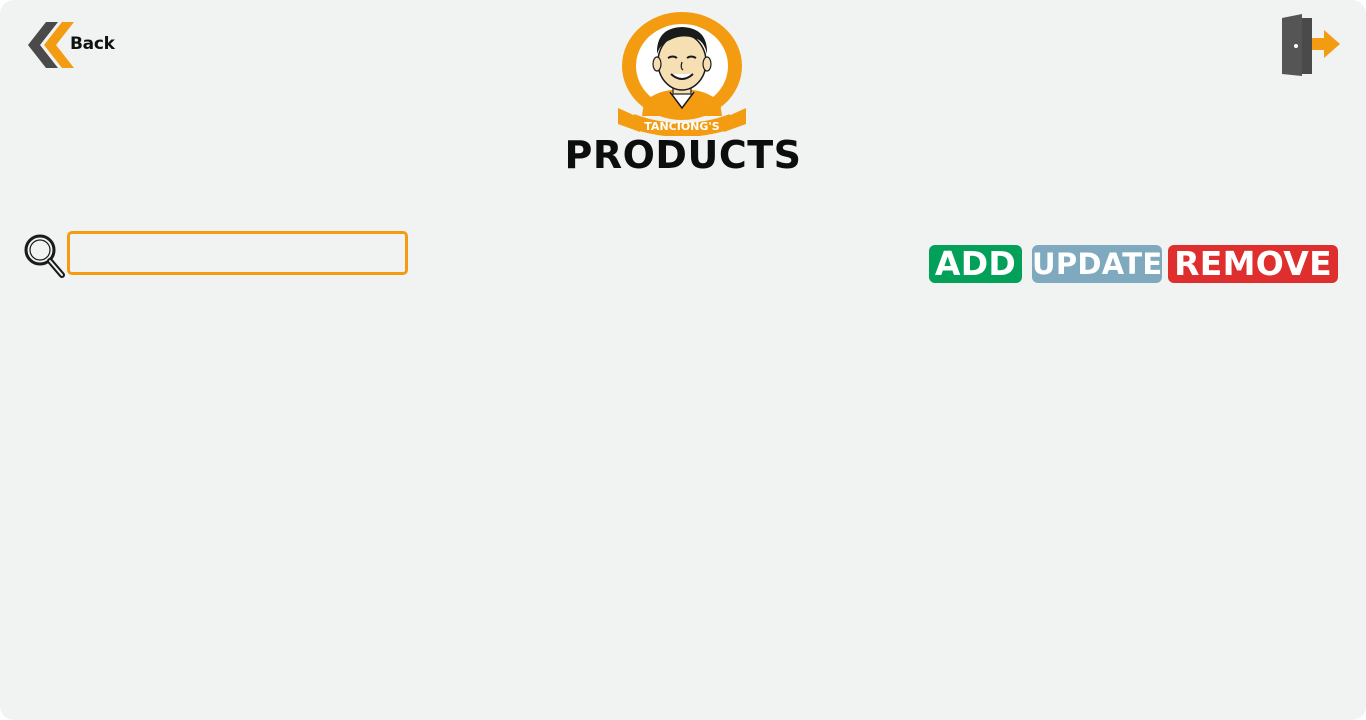 This screenshot has width=1366, height=720. Describe the element at coordinates (51, 45) in the screenshot. I see `back-chevron-icon` at that location.